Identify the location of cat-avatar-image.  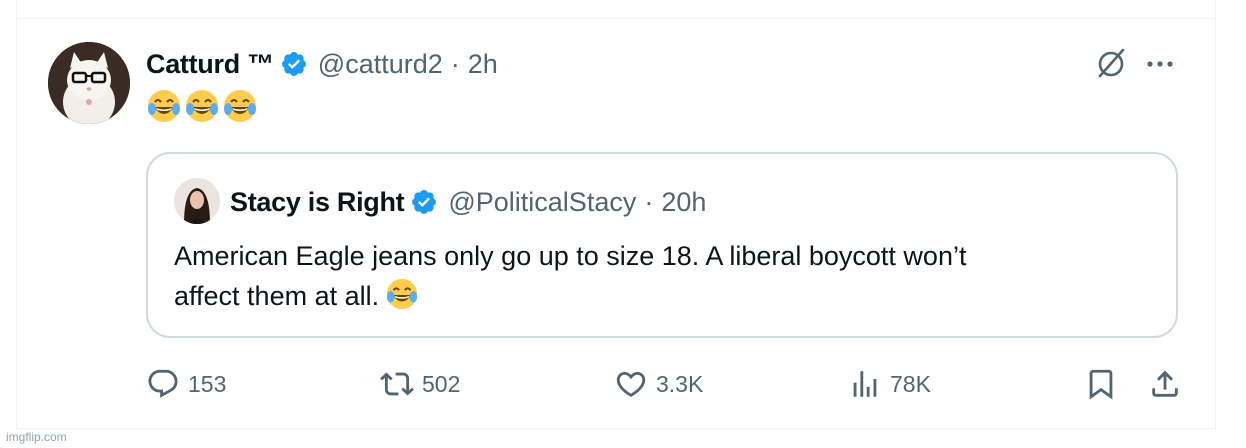
(89, 83).